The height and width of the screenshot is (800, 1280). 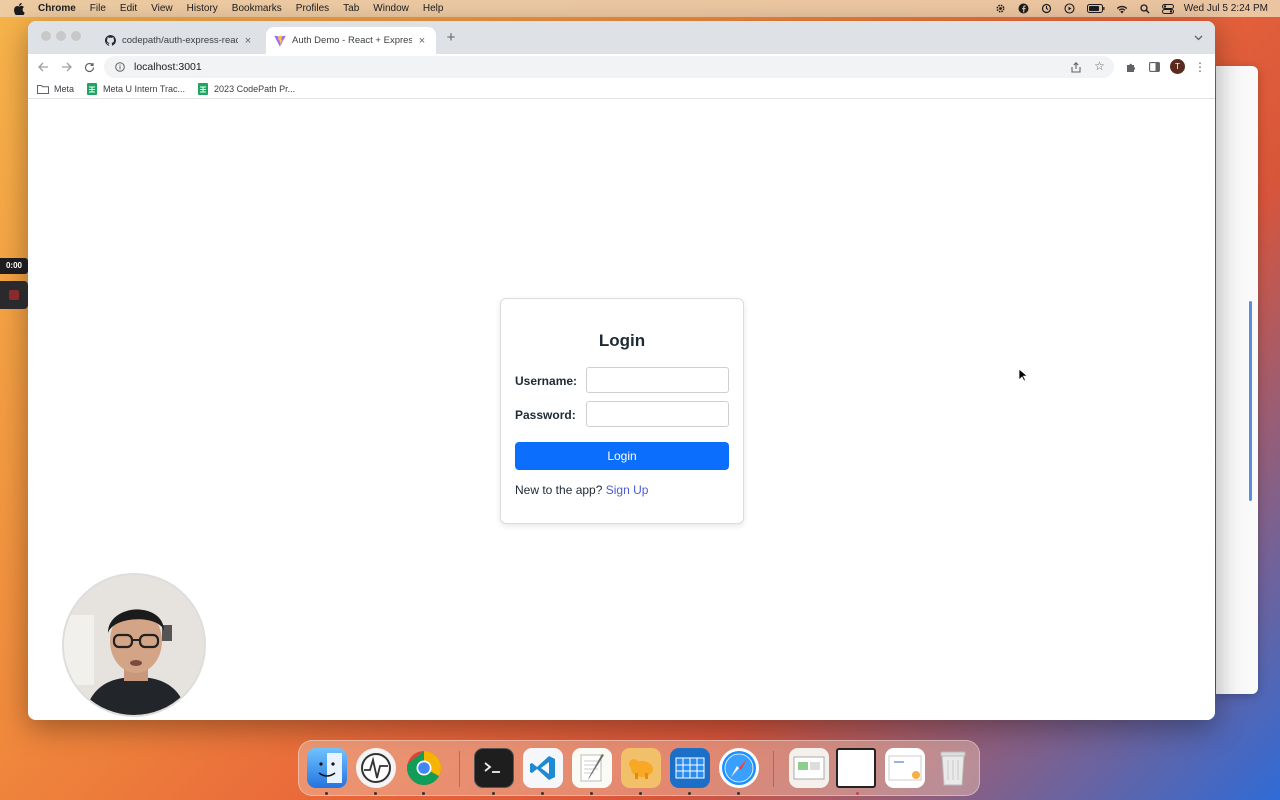 What do you see at coordinates (168, 67) in the screenshot?
I see `url-text: localhost:3001` at bounding box center [168, 67].